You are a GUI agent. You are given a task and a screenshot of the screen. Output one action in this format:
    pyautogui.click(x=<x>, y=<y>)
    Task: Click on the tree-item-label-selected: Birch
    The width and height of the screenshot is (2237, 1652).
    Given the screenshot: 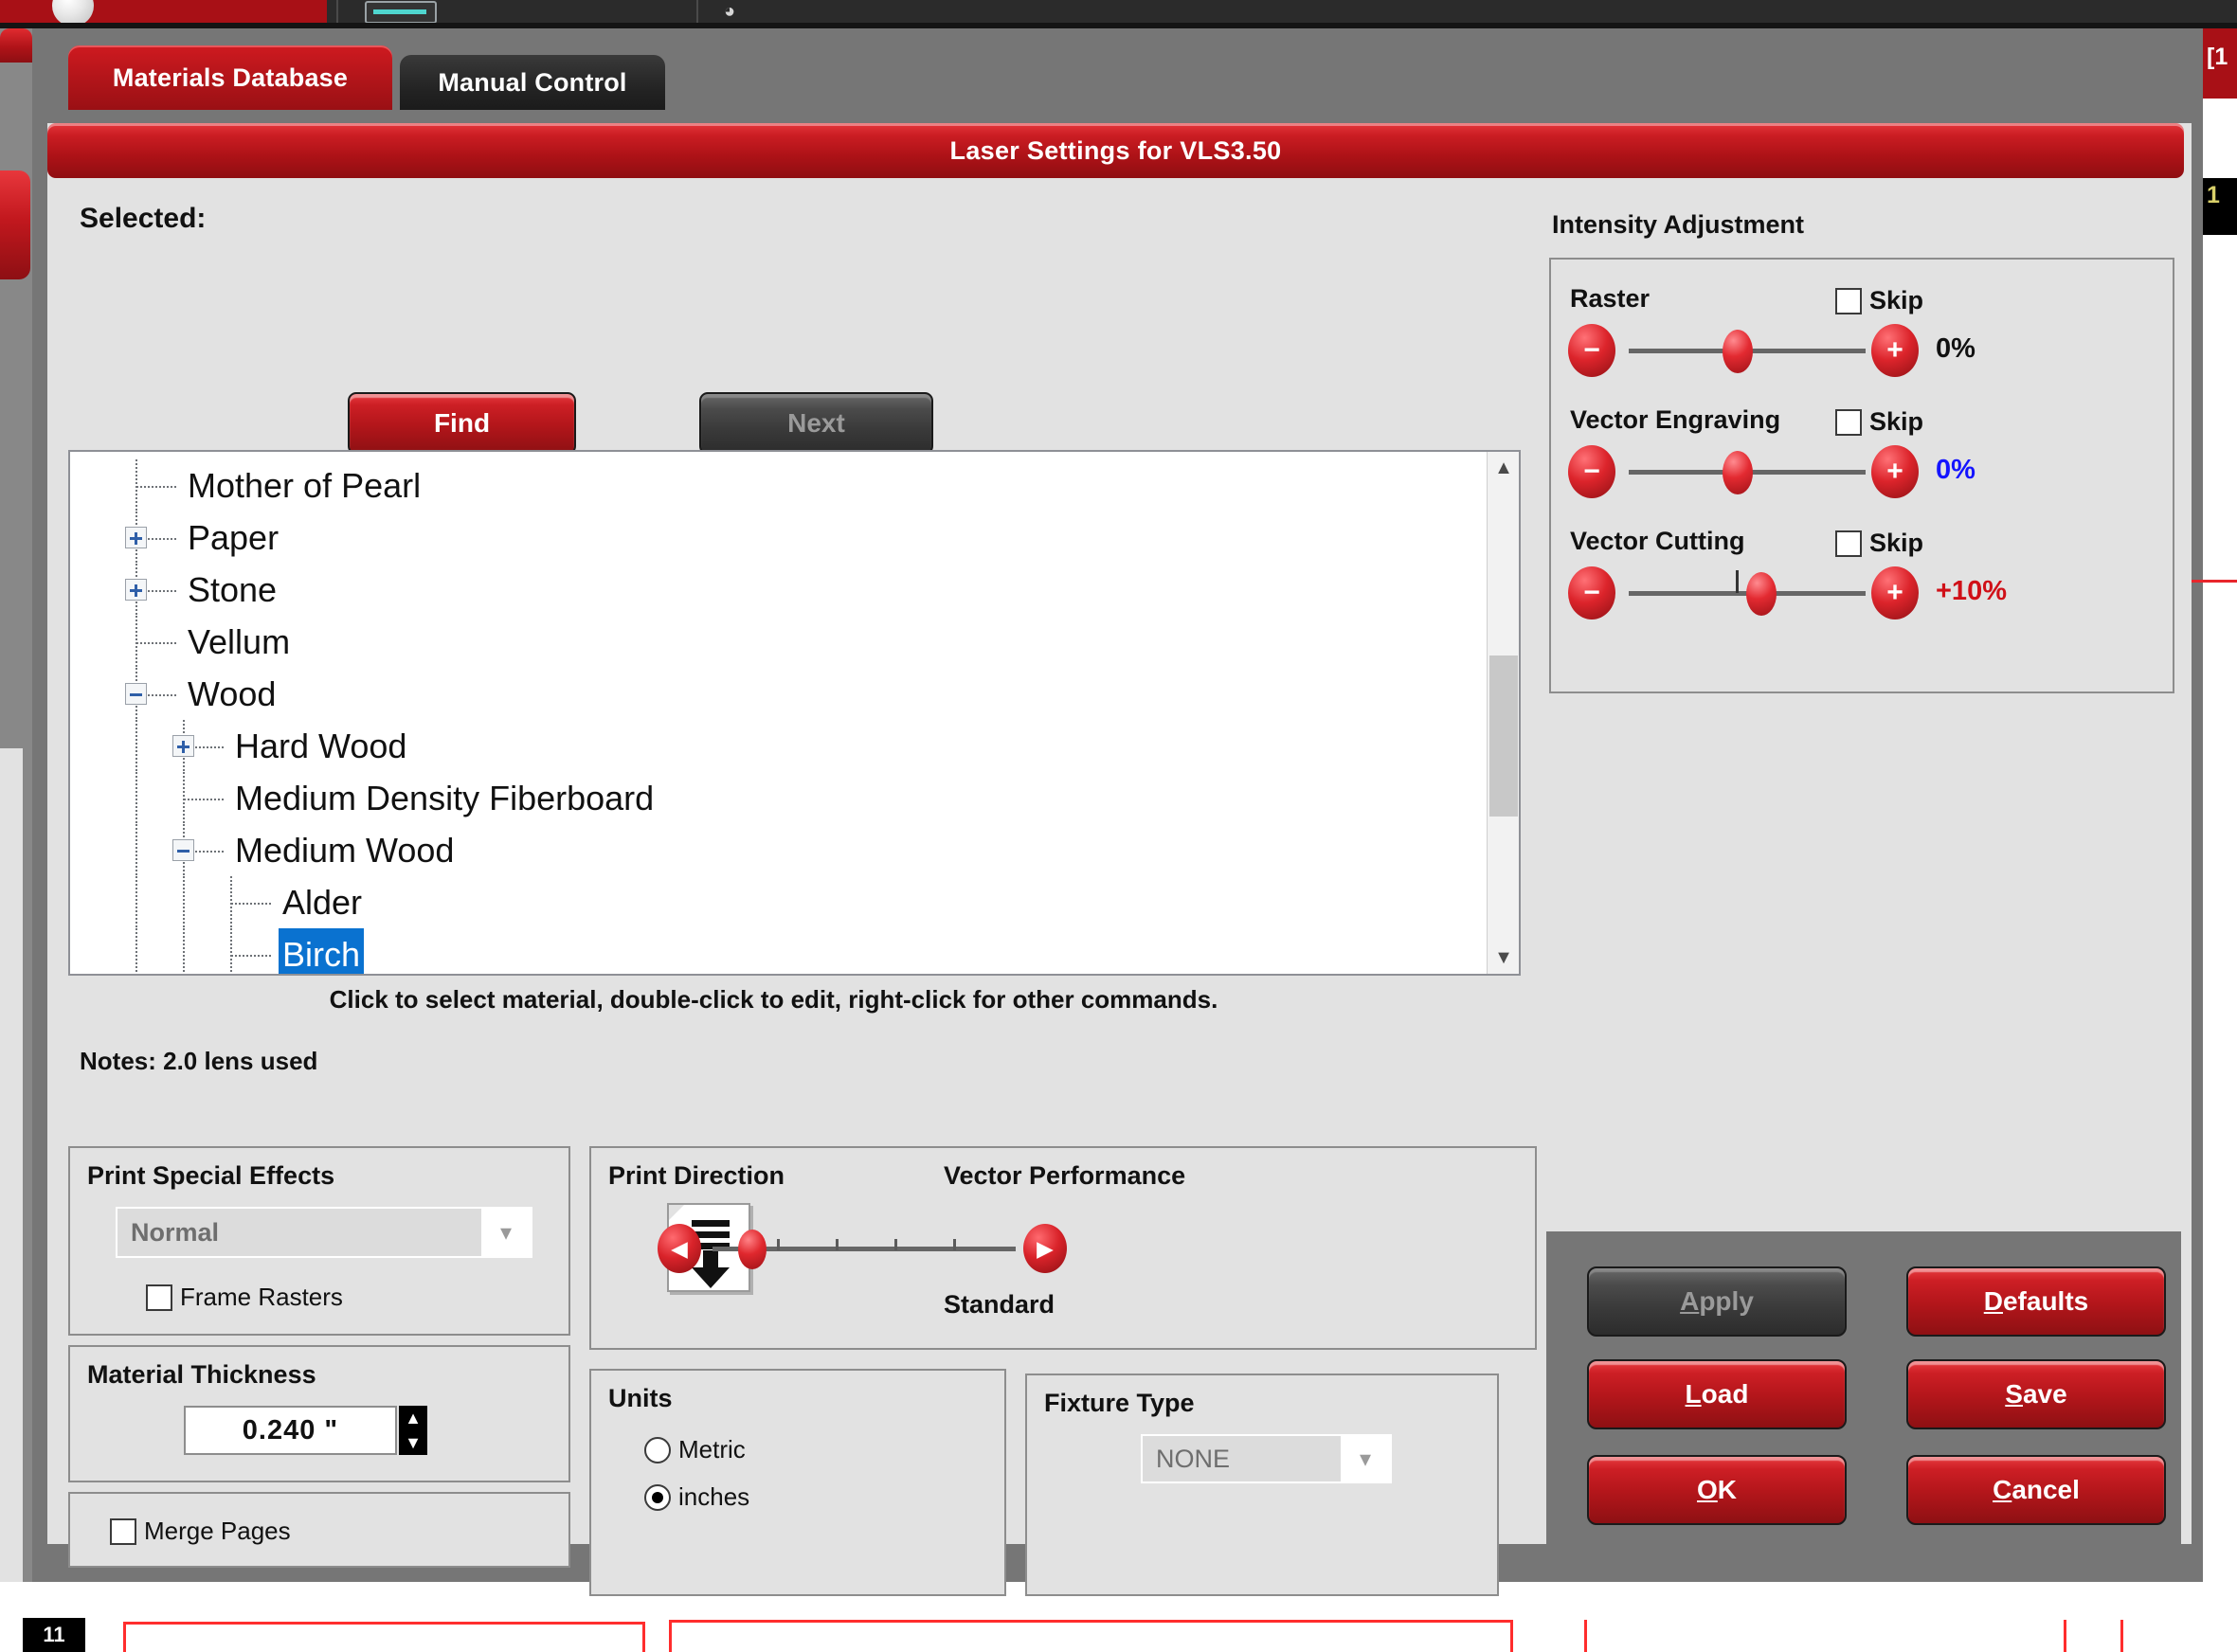 What is the action you would take?
    pyautogui.click(x=322, y=951)
    